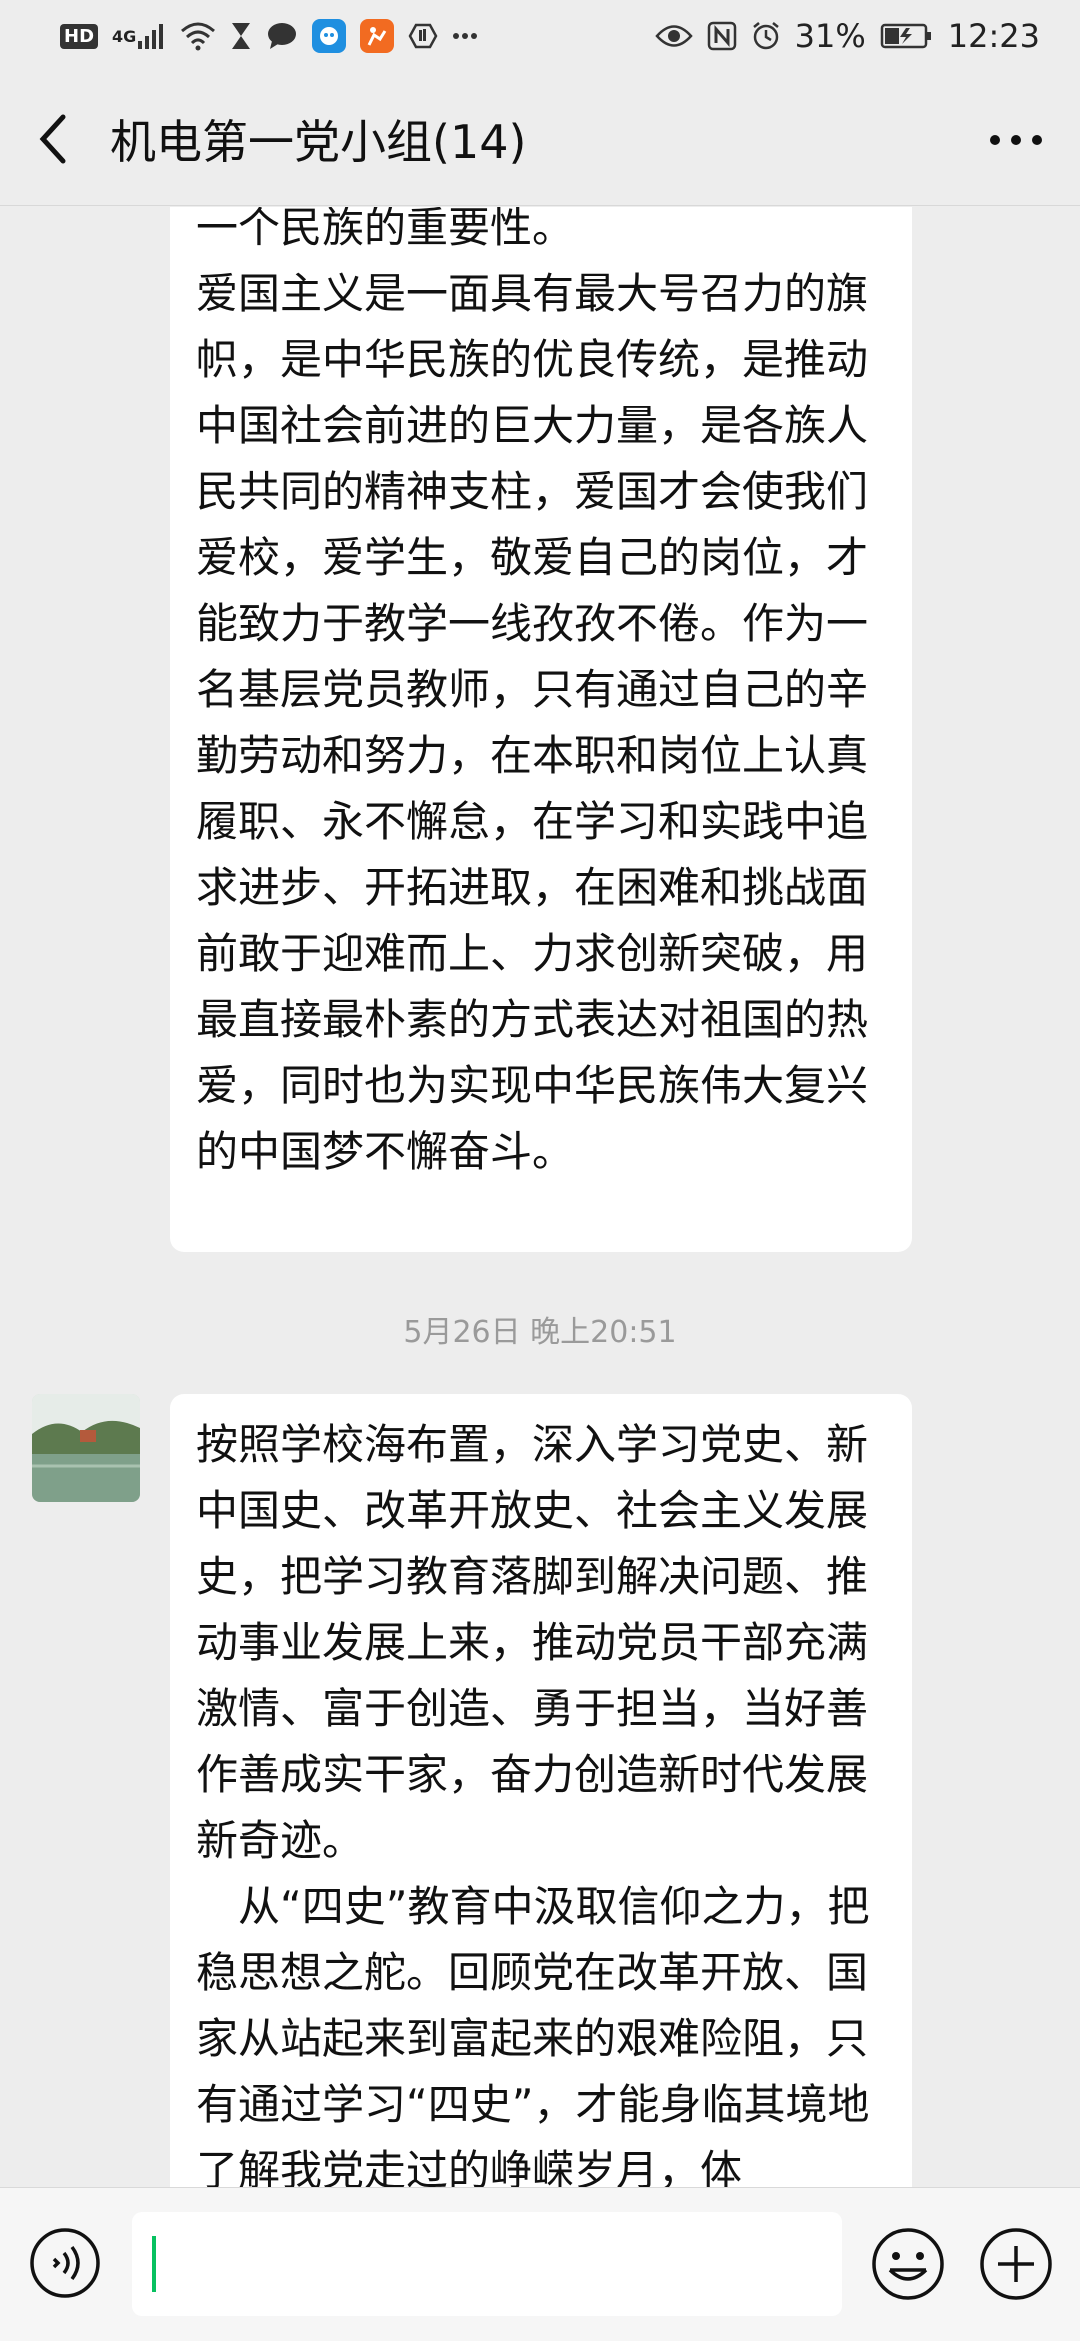  What do you see at coordinates (993, 36) in the screenshot?
I see `clock: 12:23` at bounding box center [993, 36].